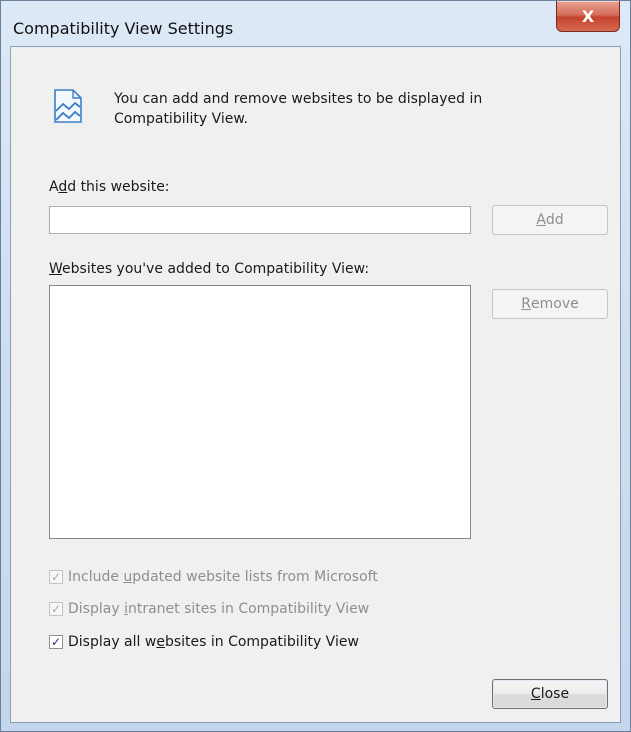 The image size is (631, 732). Describe the element at coordinates (123, 28) in the screenshot. I see `window-title: Compatibility View Settings` at that location.